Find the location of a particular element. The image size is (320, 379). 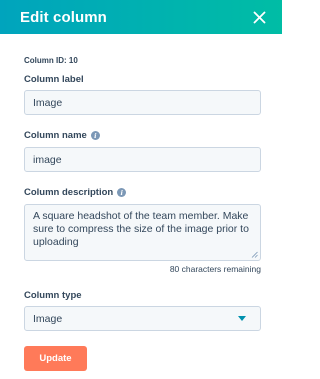

dialog-title: Edit column is located at coordinates (63, 17).